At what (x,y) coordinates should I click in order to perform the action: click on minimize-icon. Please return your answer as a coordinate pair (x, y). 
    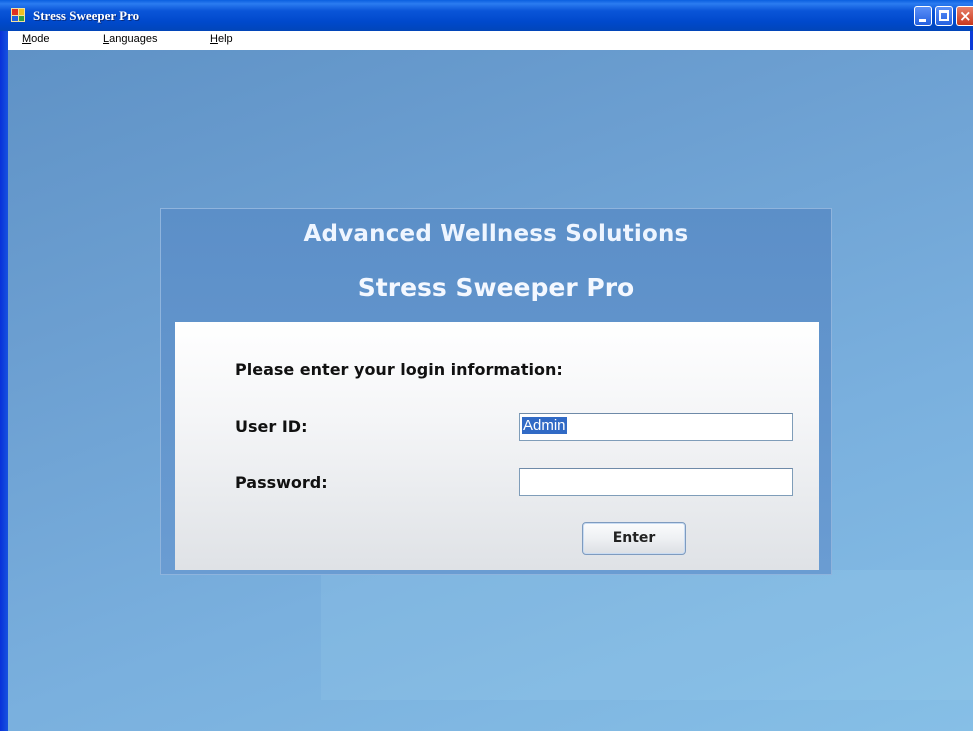
    Looking at the image, I should click on (922, 20).